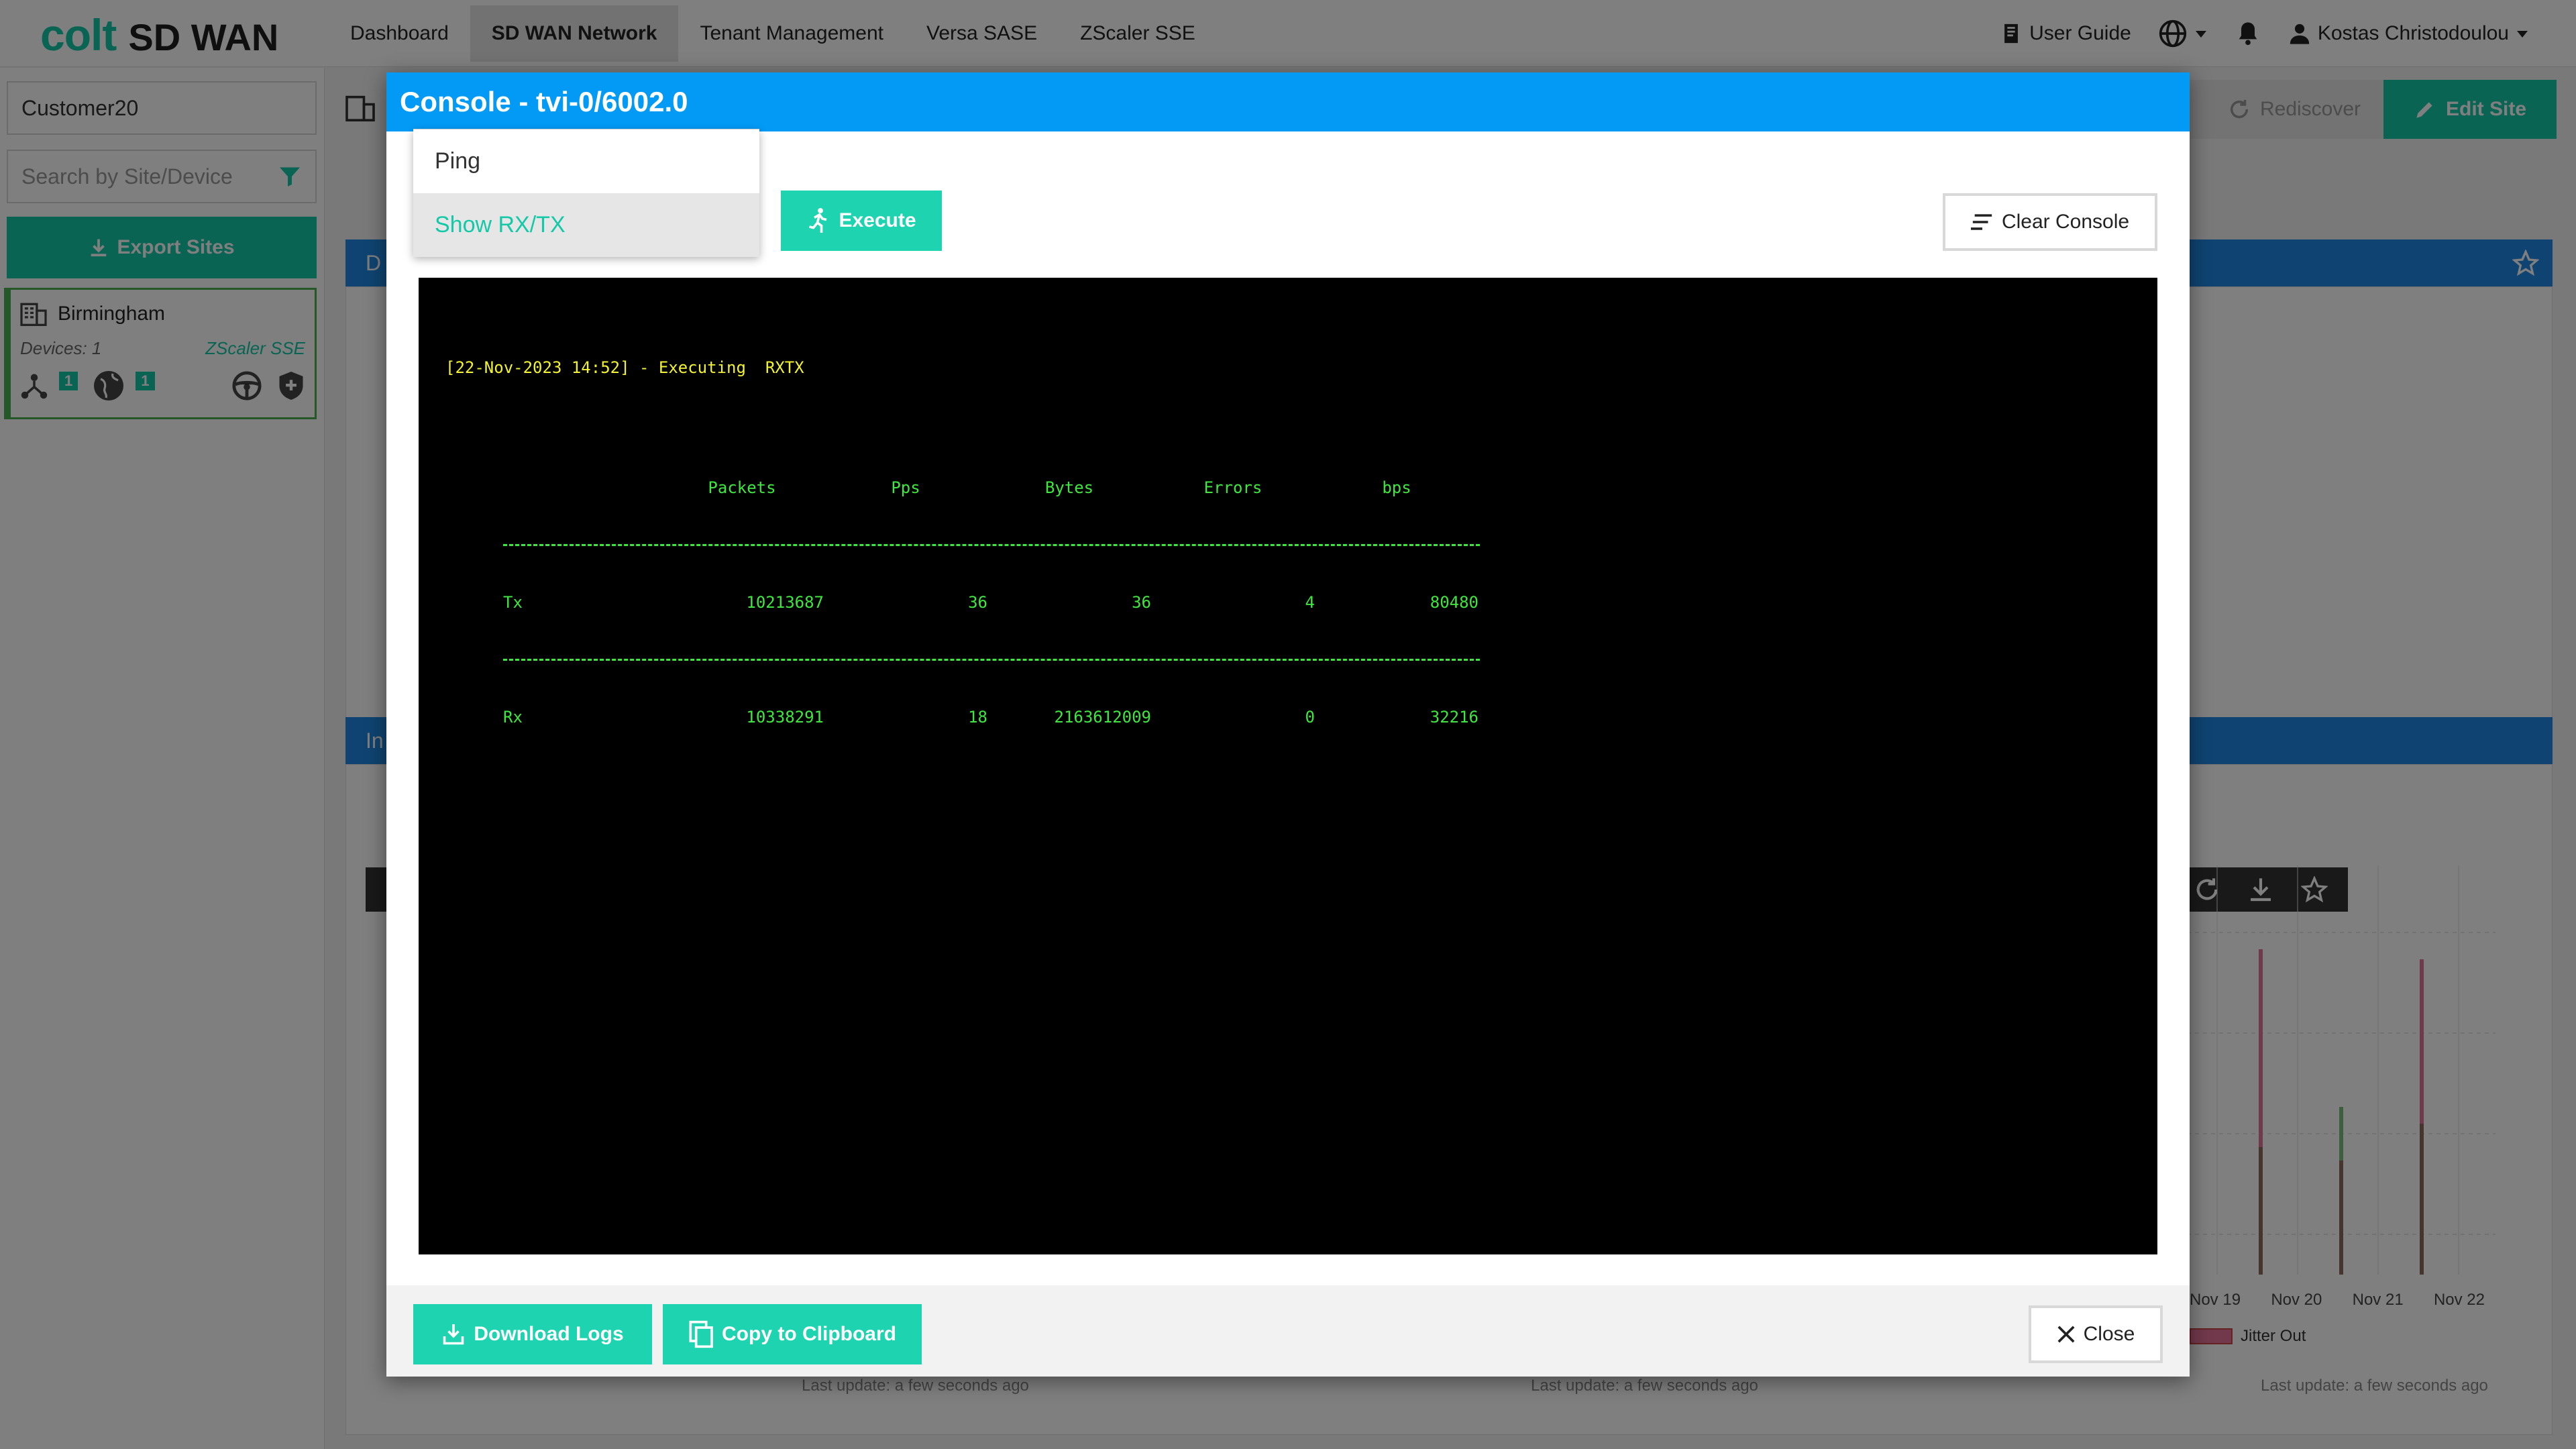 The width and height of the screenshot is (2576, 1449). I want to click on row-label-rx: Rx, so click(513, 717).